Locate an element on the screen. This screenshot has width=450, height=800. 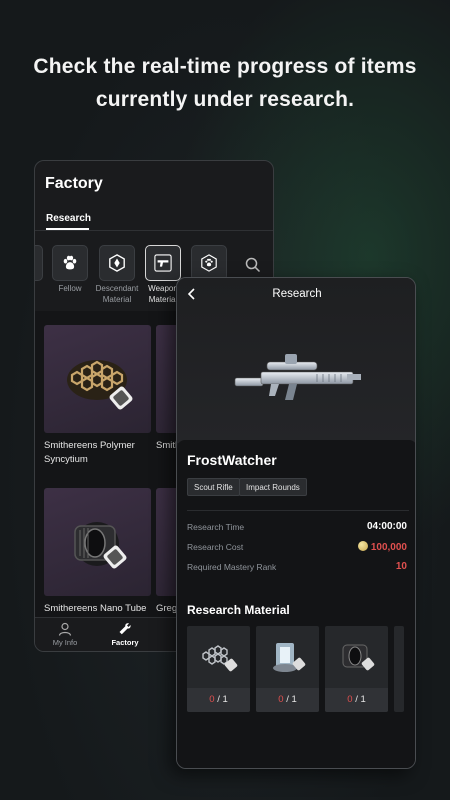
headline-line-1: Check the real-time progress of items is located at coordinates (225, 66).